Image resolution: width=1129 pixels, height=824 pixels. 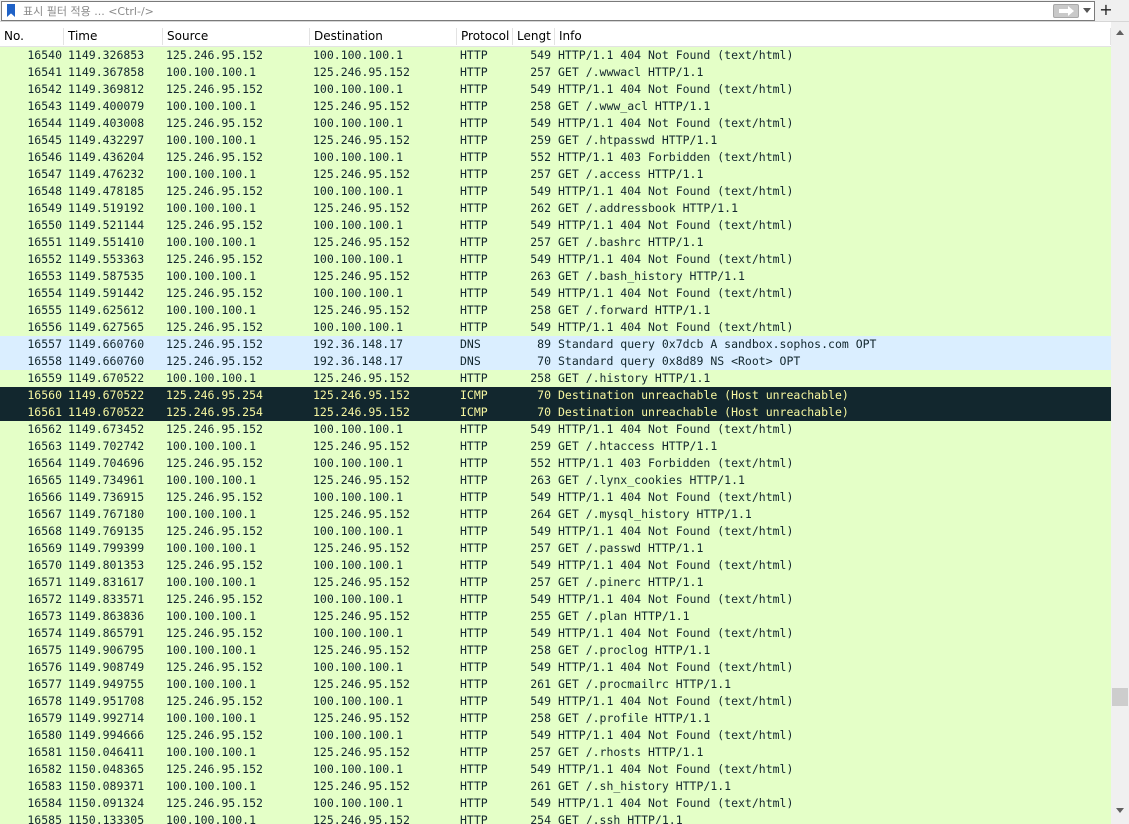 I want to click on packet-number: 16549, so click(x=44, y=208).